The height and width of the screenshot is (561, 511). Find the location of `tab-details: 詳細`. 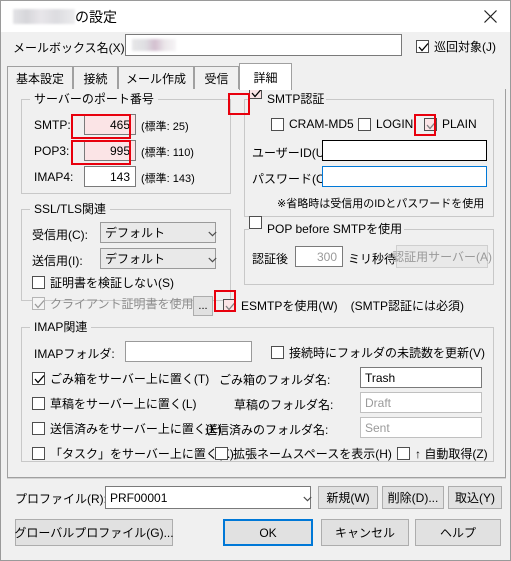

tab-details: 詳細 is located at coordinates (265, 76).